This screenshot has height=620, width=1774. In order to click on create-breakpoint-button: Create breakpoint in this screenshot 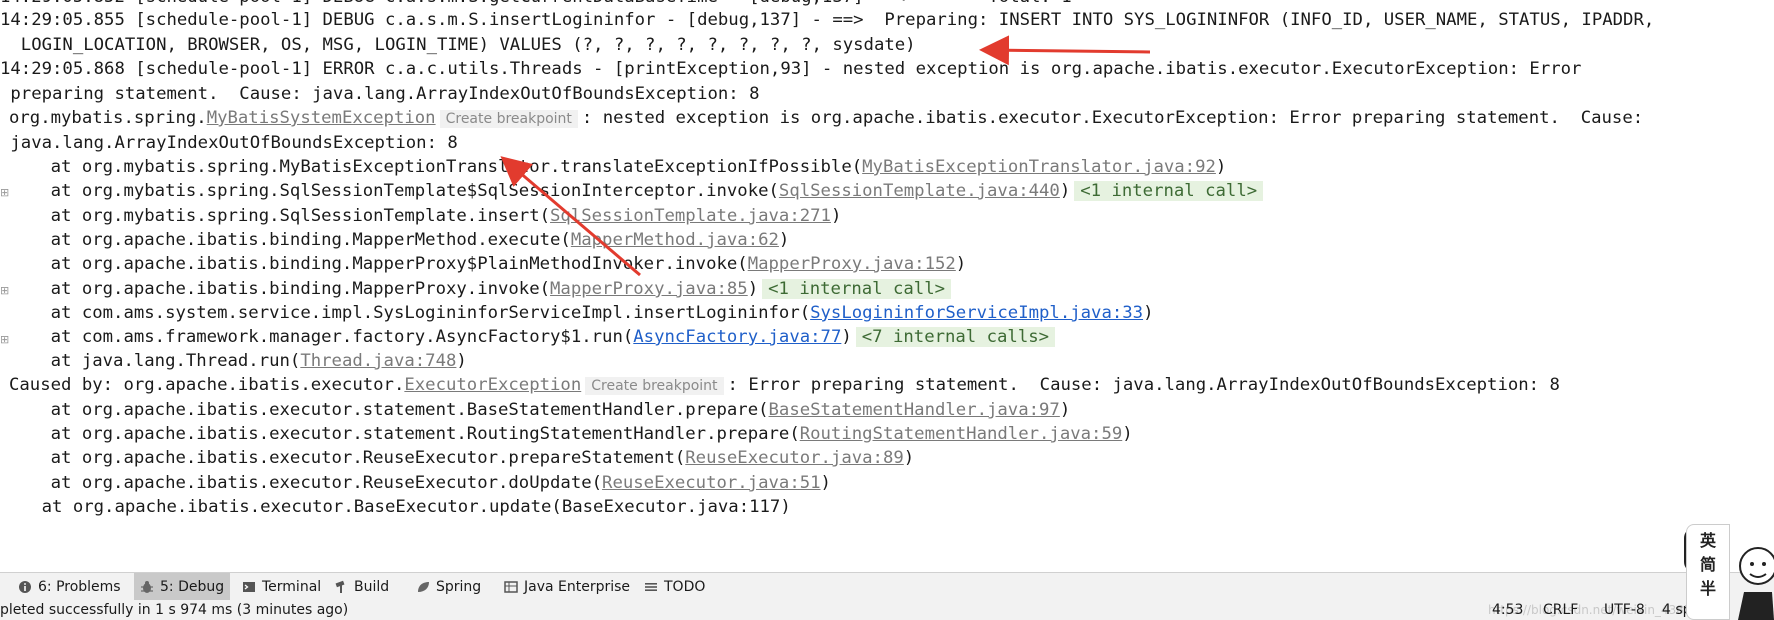, I will do `click(508, 119)`.